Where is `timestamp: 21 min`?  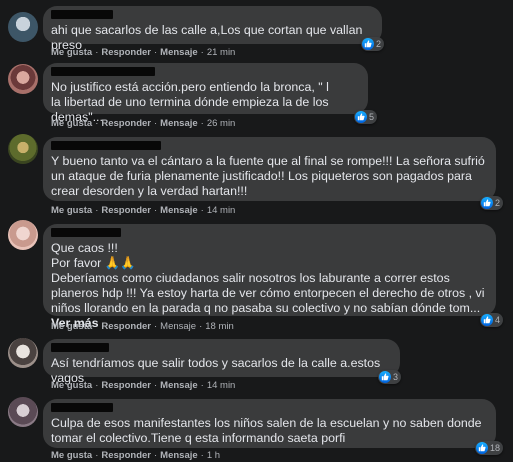
timestamp: 21 min is located at coordinates (221, 52).